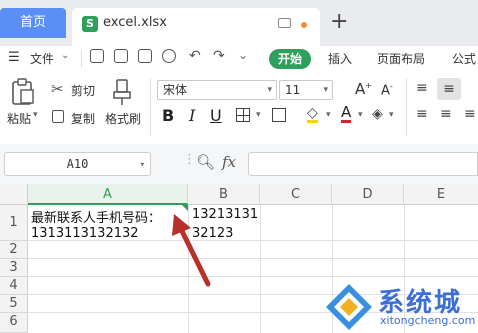 This screenshot has height=333, width=478. Describe the element at coordinates (145, 56) in the screenshot. I see `print-icon` at that location.